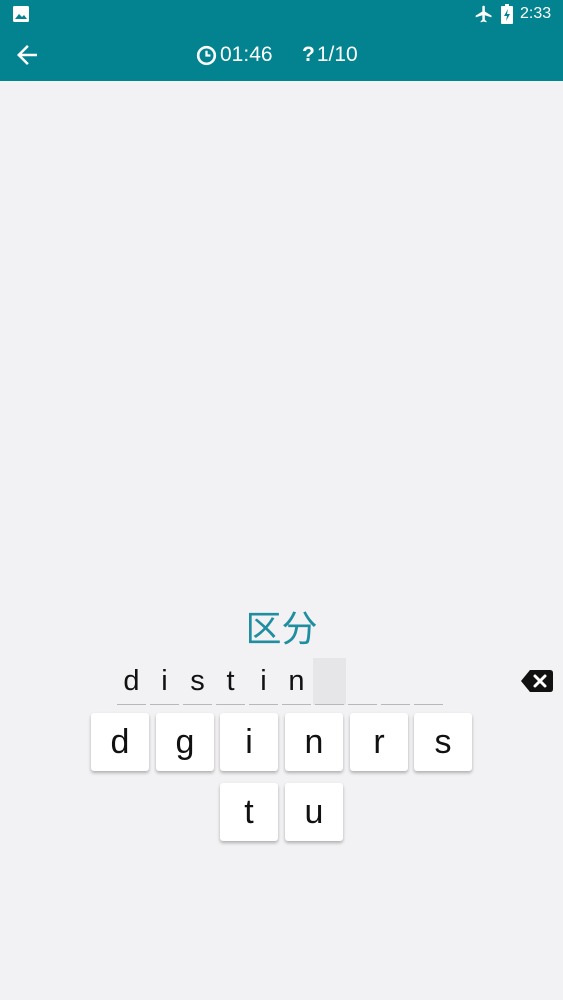 The height and width of the screenshot is (1000, 563). Describe the element at coordinates (281, 14) in the screenshot. I see `status-bar: 2:33` at that location.